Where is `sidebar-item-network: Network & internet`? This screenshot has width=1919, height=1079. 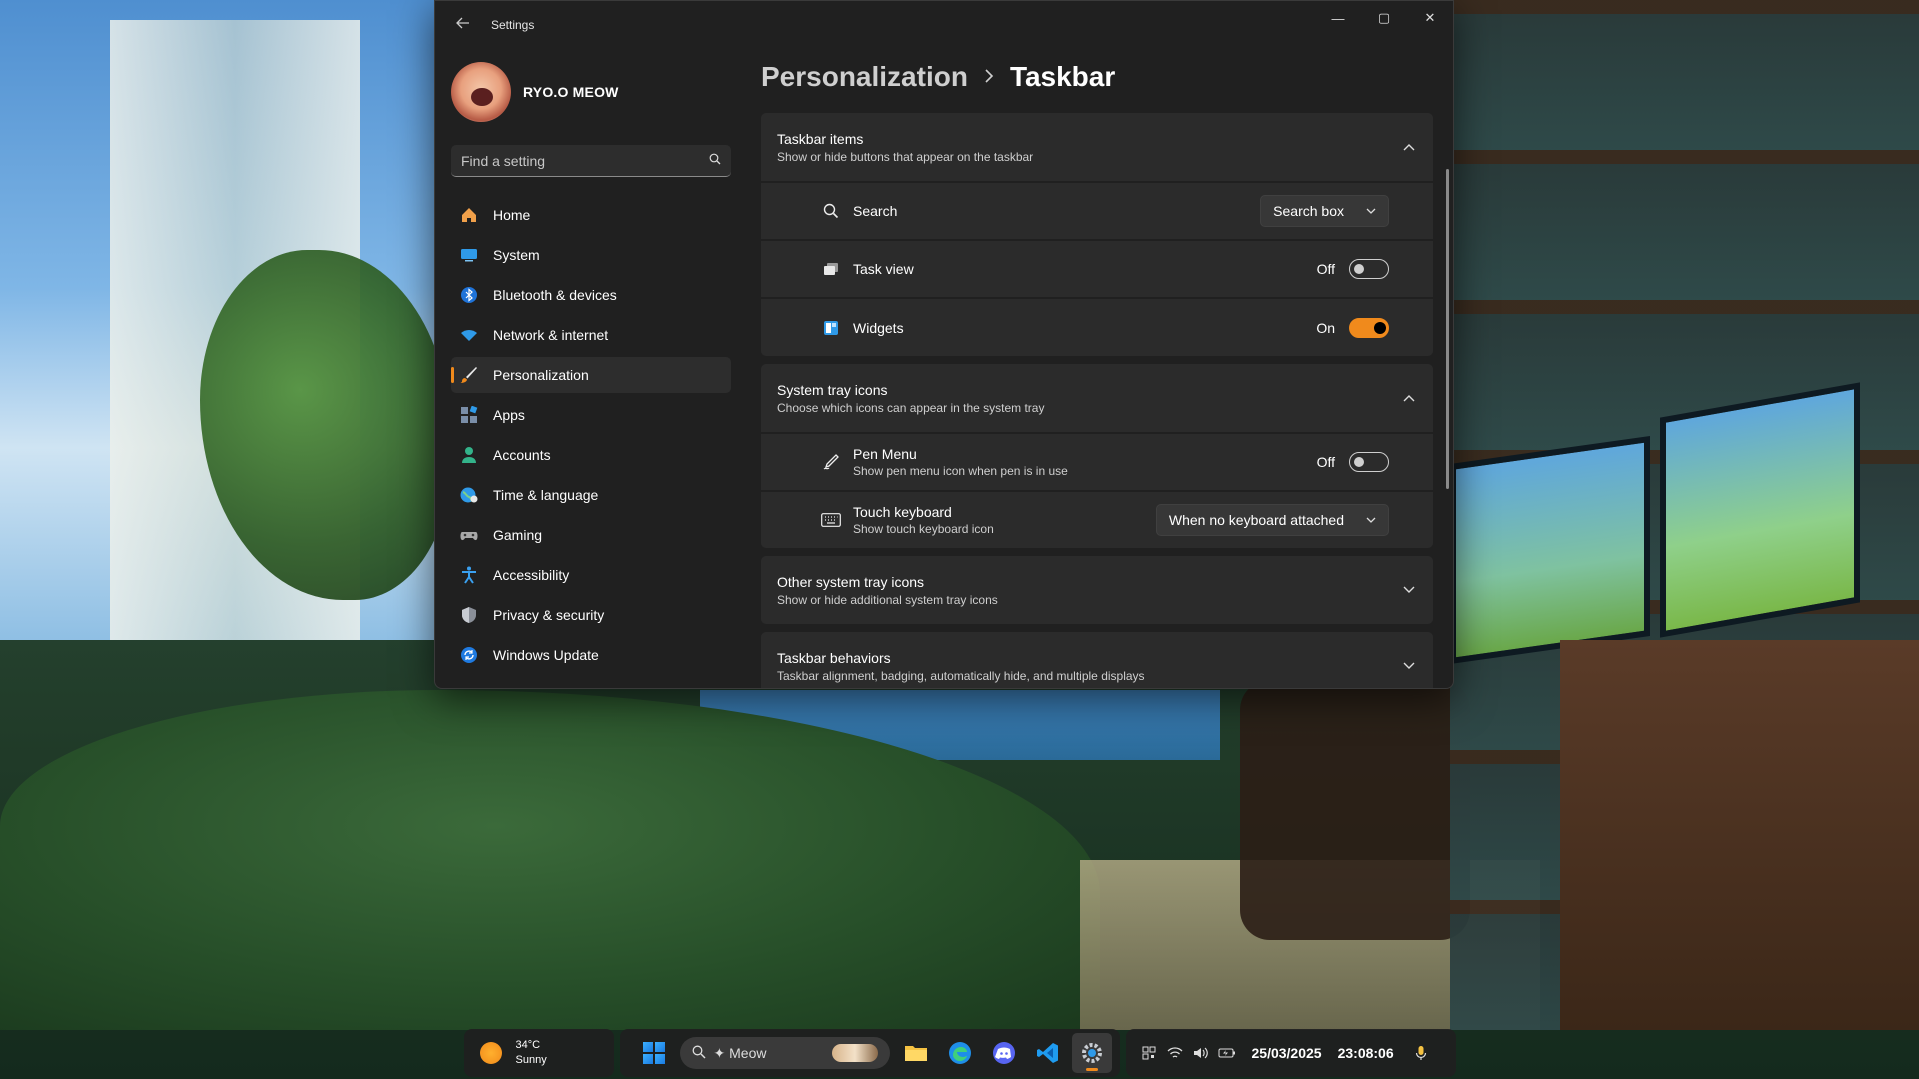 sidebar-item-network: Network & internet is located at coordinates (591, 335).